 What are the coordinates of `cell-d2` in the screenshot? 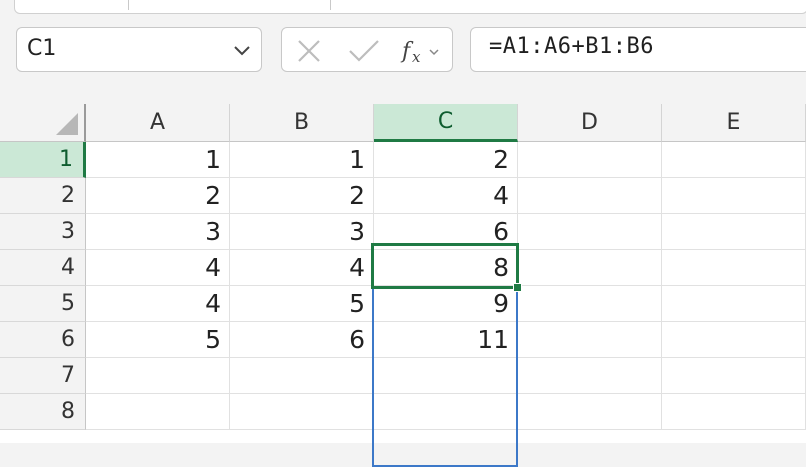 It's located at (590, 196).